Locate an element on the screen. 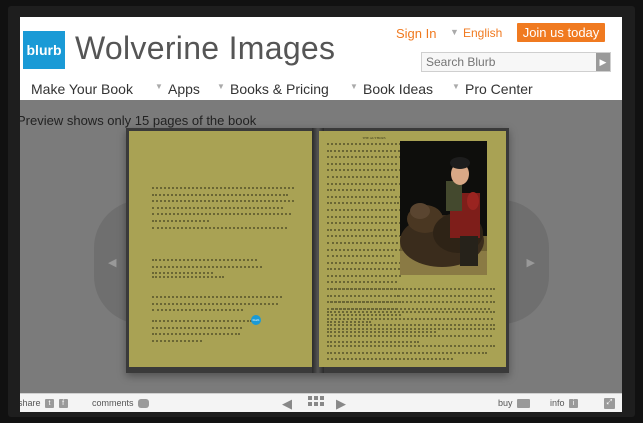  nav-item-books-pricing: Books & Pricing is located at coordinates (279, 89).